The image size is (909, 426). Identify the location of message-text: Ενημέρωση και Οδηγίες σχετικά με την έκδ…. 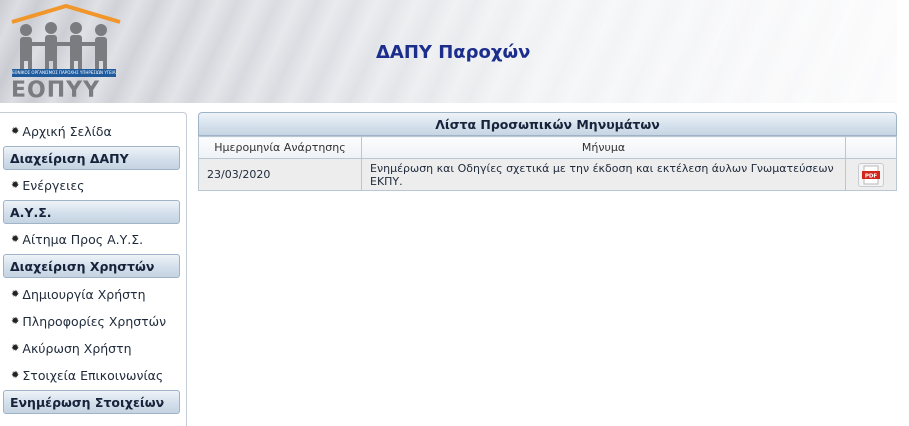
(603, 174).